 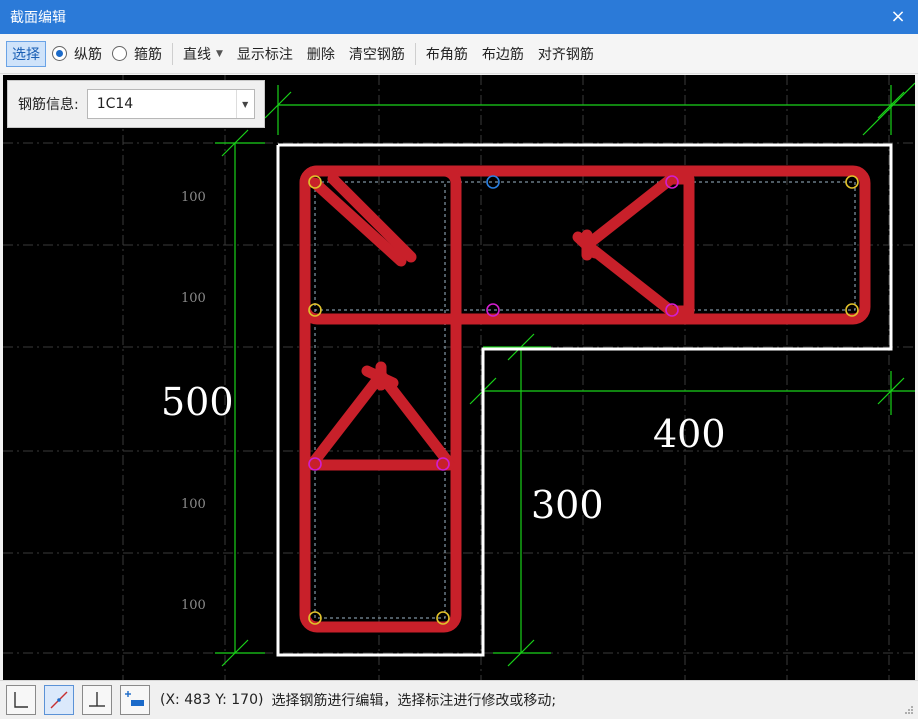 I want to click on status-bar: (X: 483 Y: 170) 选择钢筋进行编辑，选择标注进行修改或移动;, so click(x=459, y=699).